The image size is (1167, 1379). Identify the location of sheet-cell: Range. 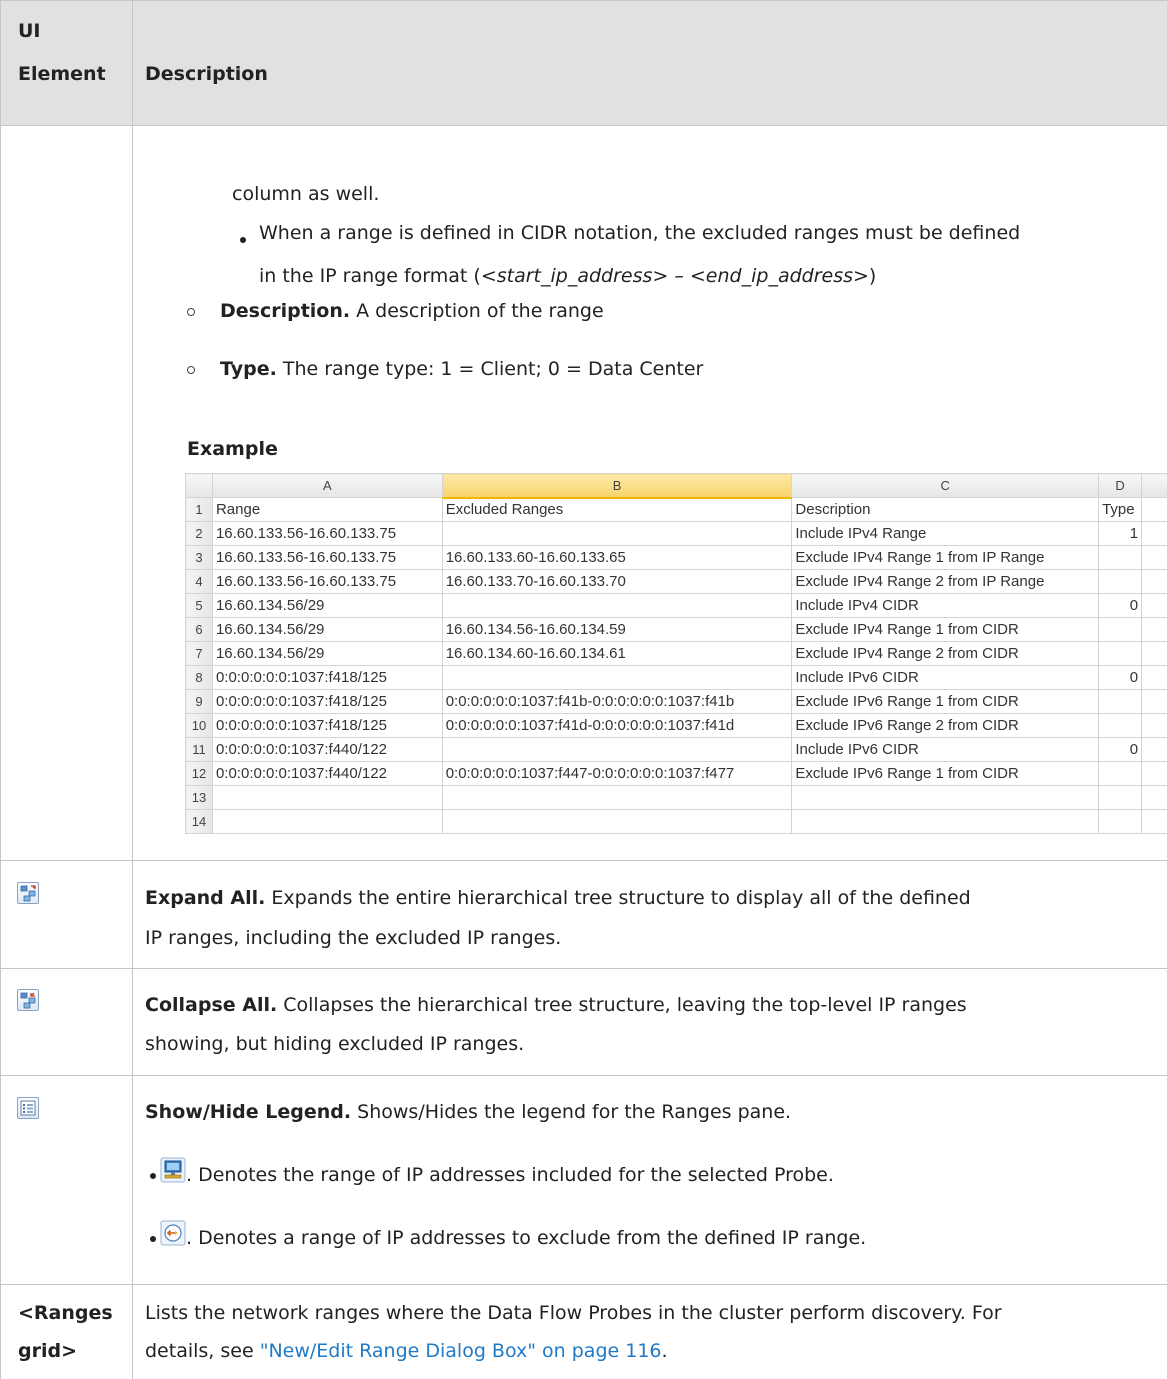
(327, 509).